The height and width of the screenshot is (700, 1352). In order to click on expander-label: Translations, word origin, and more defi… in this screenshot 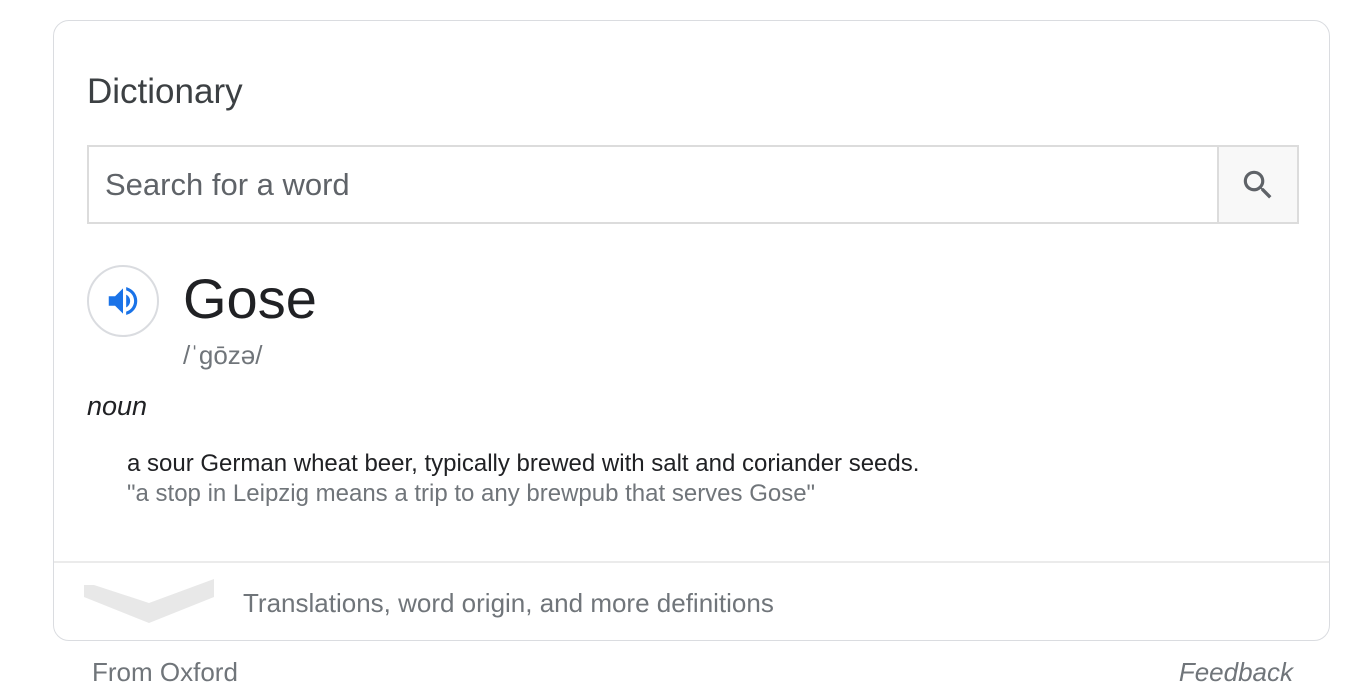, I will do `click(508, 603)`.